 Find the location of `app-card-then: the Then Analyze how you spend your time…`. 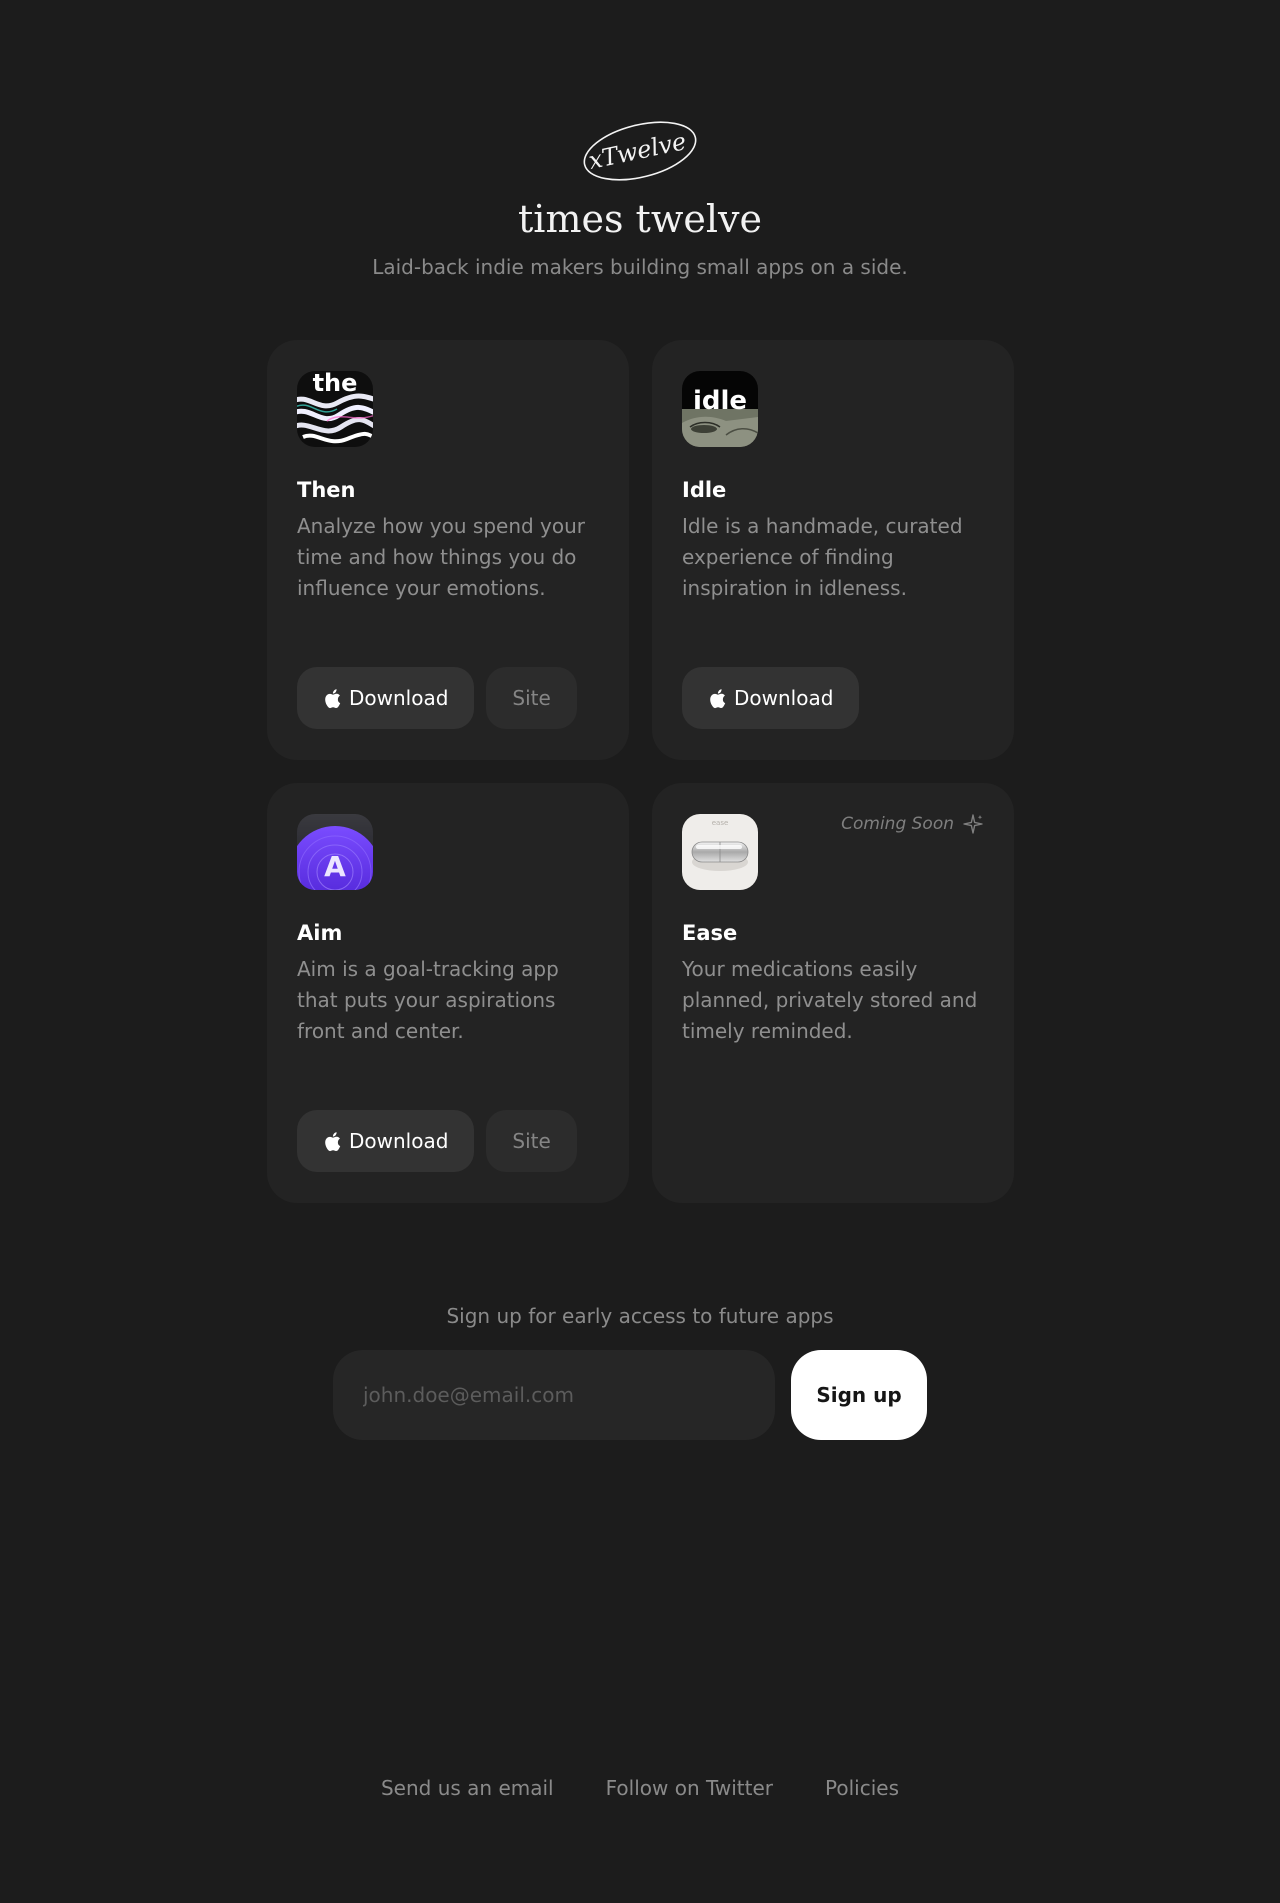

app-card-then: the Then Analyze how you spend your time… is located at coordinates (448, 550).